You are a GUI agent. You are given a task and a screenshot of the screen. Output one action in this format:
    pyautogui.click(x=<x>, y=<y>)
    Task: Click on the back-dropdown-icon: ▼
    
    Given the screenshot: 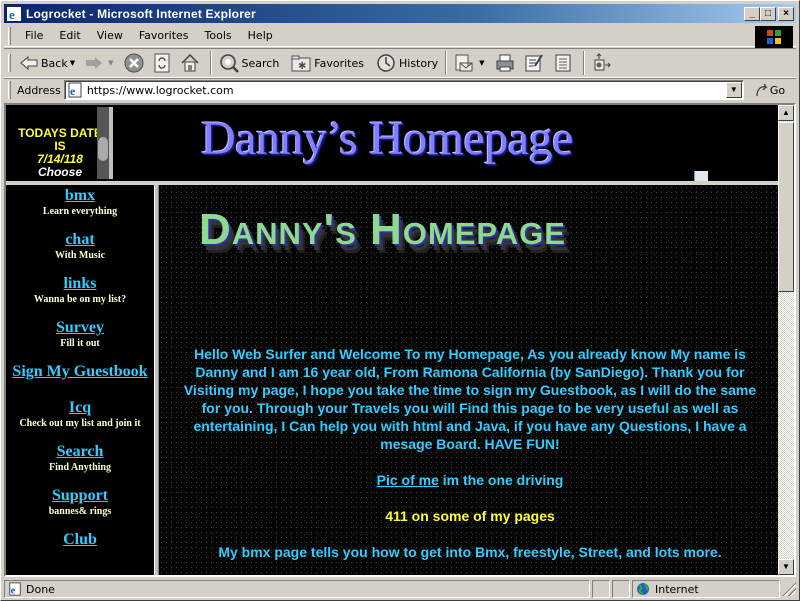 What is the action you would take?
    pyautogui.click(x=72, y=63)
    